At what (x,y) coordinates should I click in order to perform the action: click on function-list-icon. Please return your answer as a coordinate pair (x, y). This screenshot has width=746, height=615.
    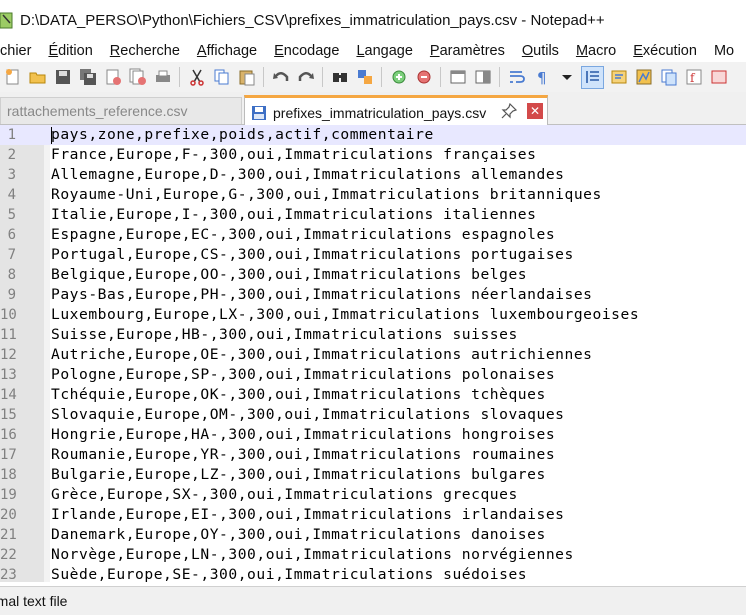
    Looking at the image, I should click on (618, 77).